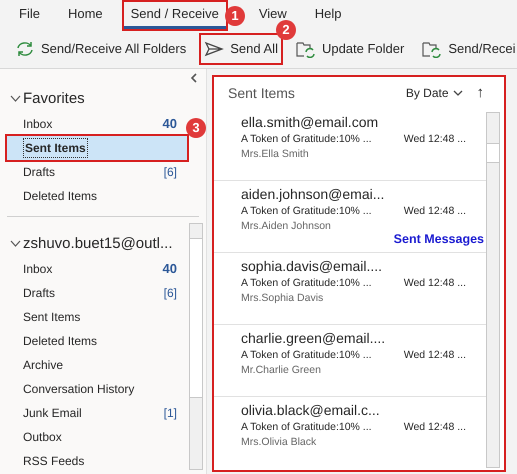  What do you see at coordinates (97, 365) in the screenshot?
I see `folder-item: Archive` at bounding box center [97, 365].